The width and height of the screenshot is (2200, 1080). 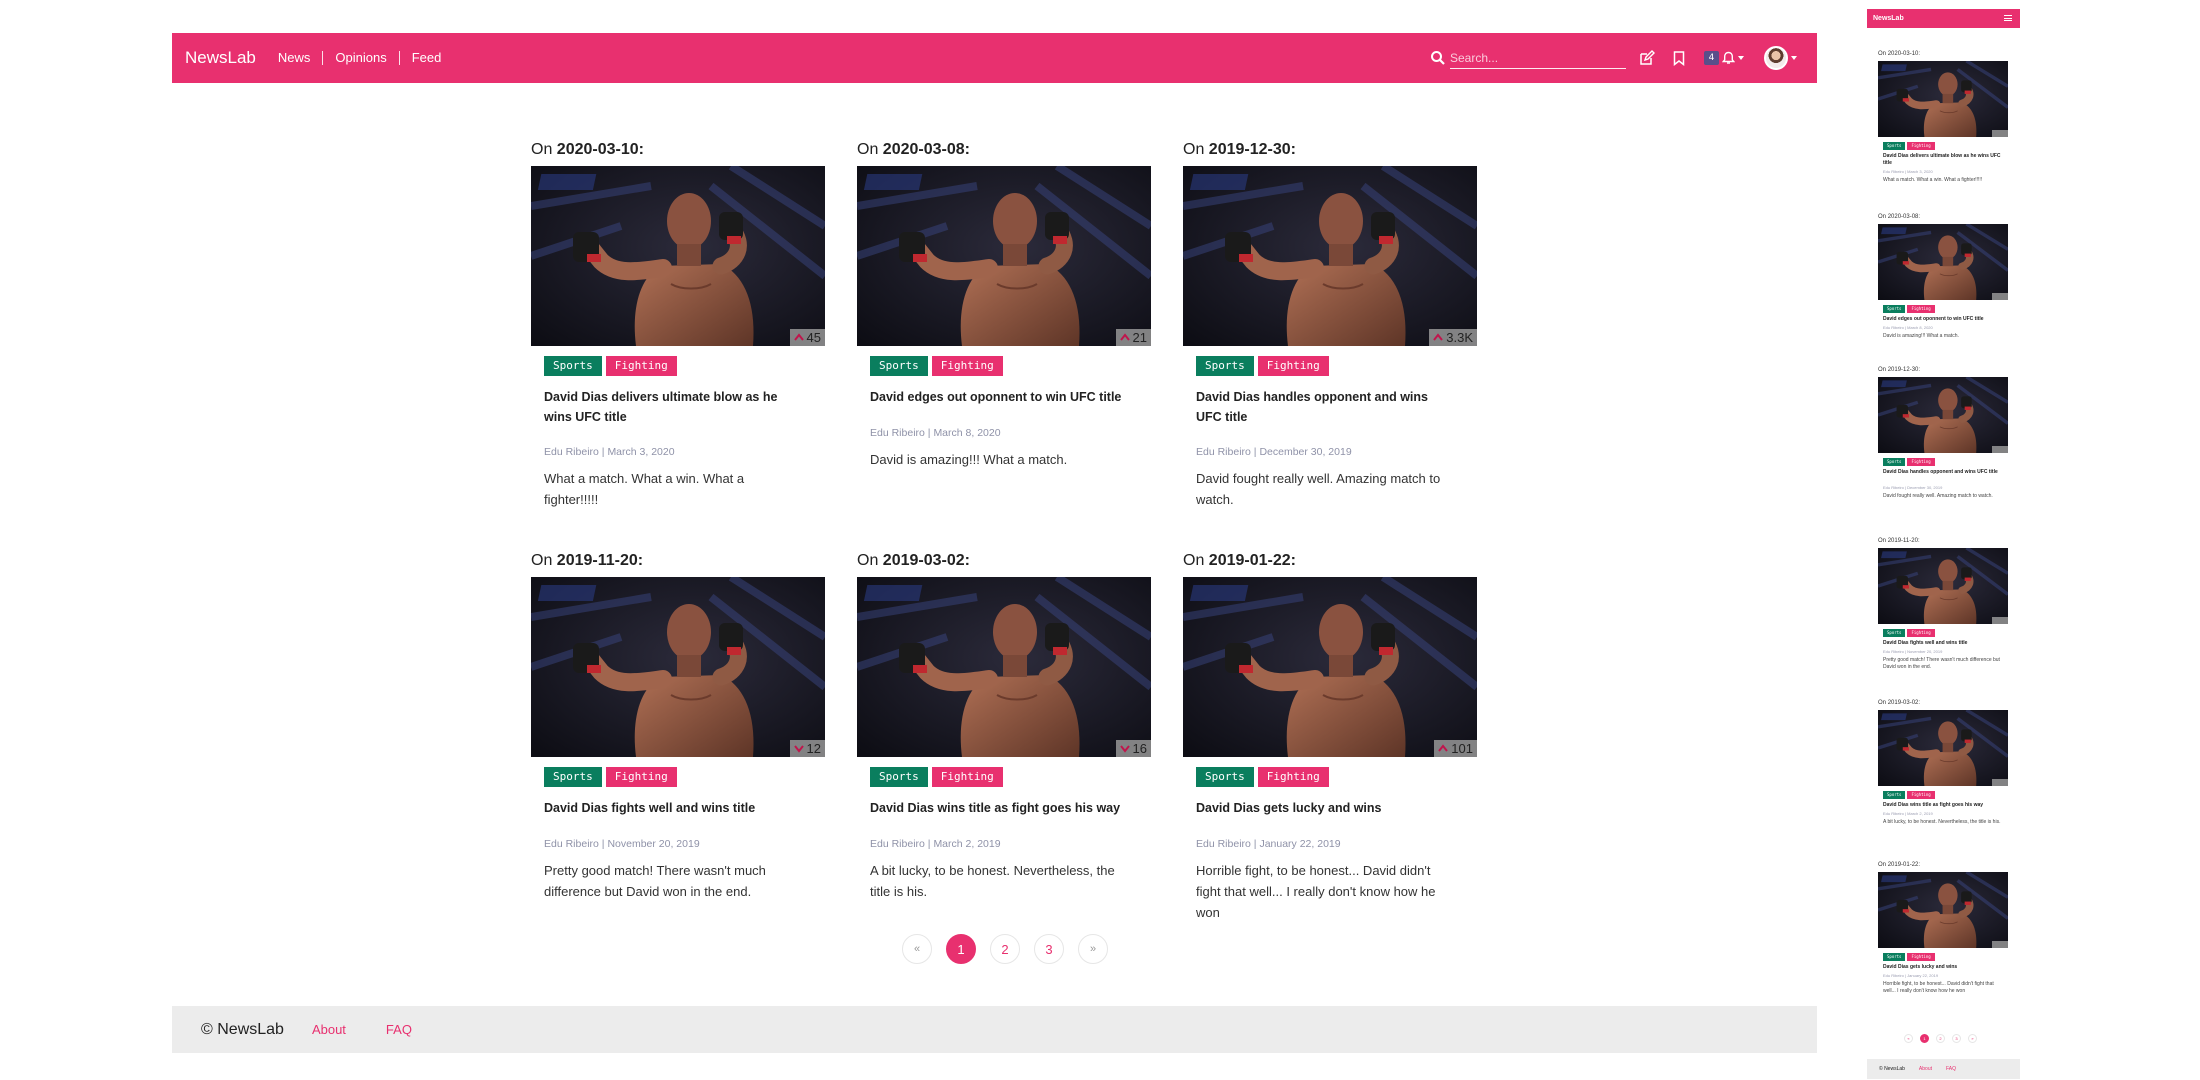 I want to click on article-image: 12, so click(x=678, y=667).